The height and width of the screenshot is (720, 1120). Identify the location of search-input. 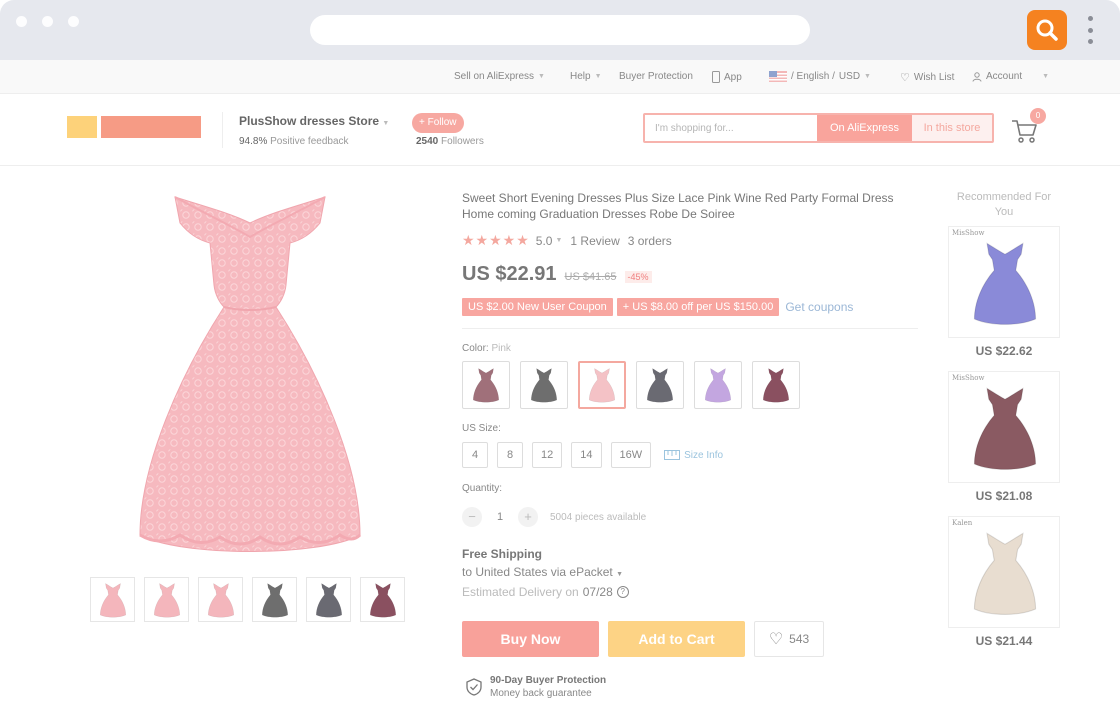
(731, 128).